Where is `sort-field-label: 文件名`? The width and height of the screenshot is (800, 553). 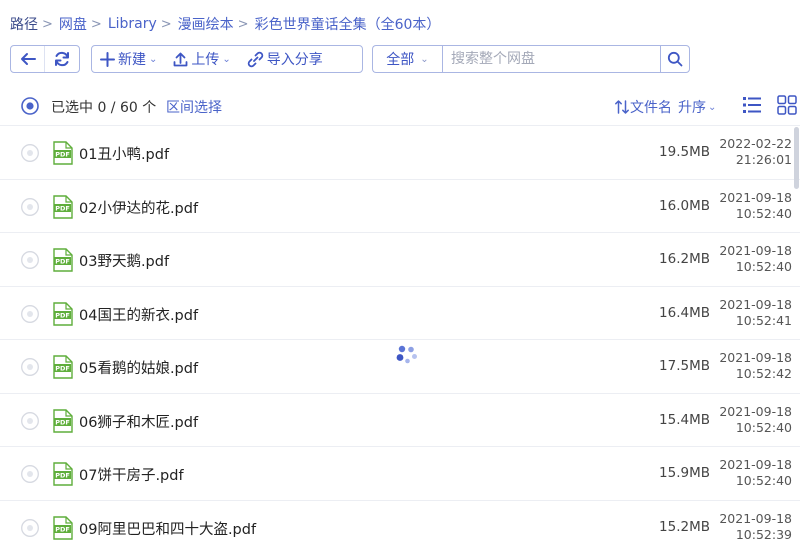 sort-field-label: 文件名 is located at coordinates (651, 107).